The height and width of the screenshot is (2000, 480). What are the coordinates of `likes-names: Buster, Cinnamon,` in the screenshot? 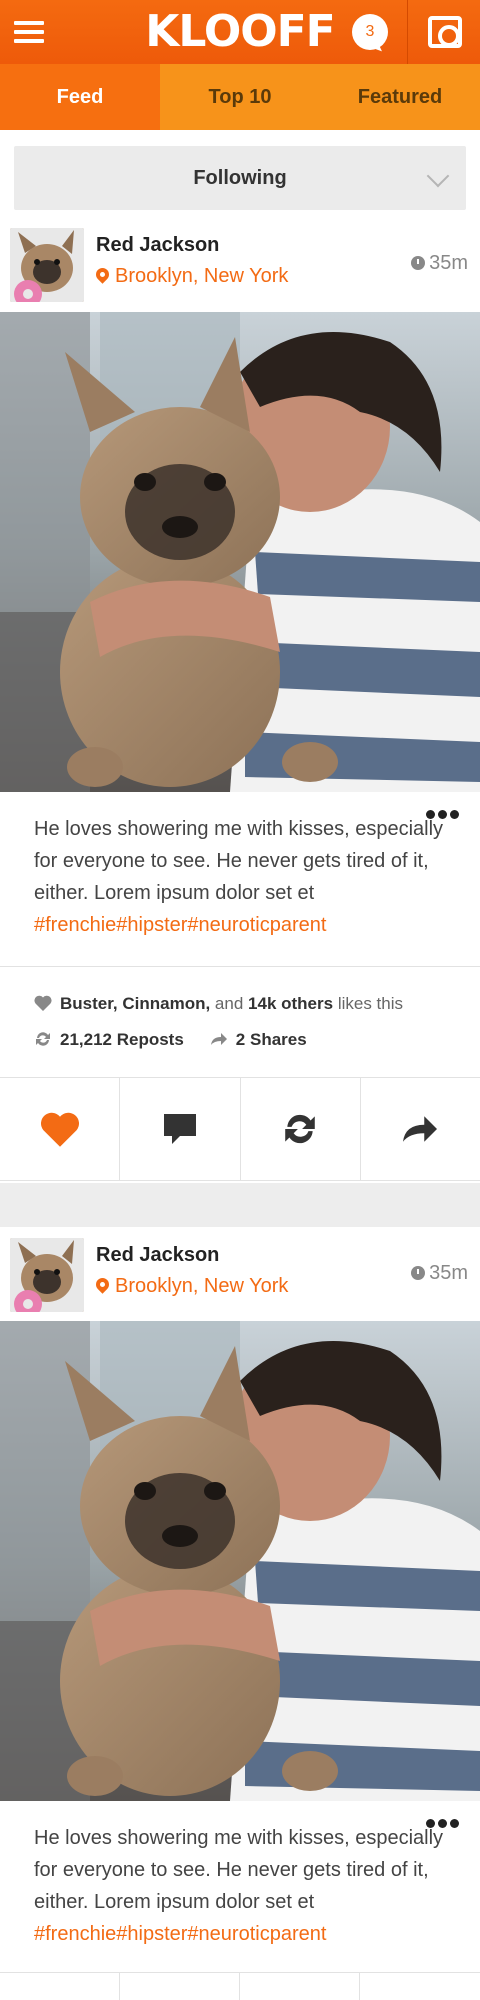 It's located at (135, 1003).